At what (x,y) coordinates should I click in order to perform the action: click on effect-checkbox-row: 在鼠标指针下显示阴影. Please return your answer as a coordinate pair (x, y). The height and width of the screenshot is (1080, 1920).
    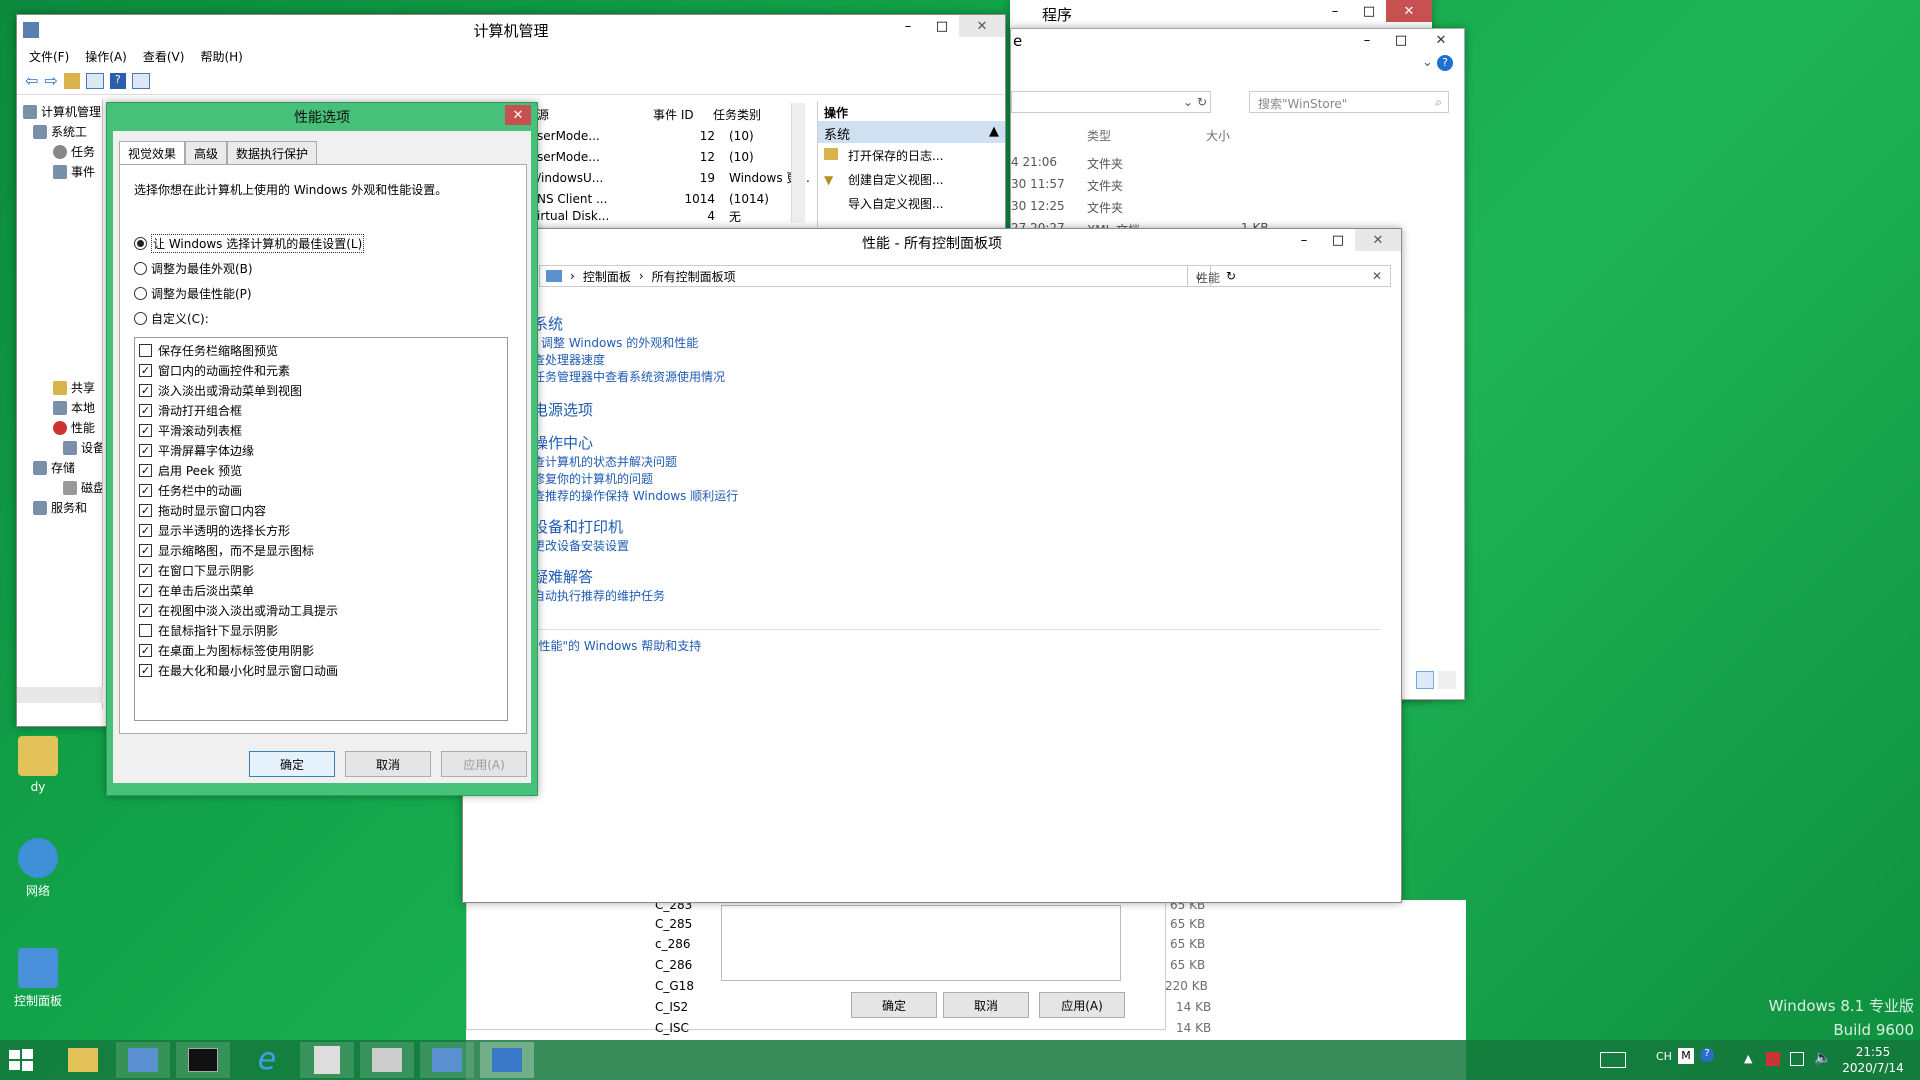
    Looking at the image, I should click on (323, 630).